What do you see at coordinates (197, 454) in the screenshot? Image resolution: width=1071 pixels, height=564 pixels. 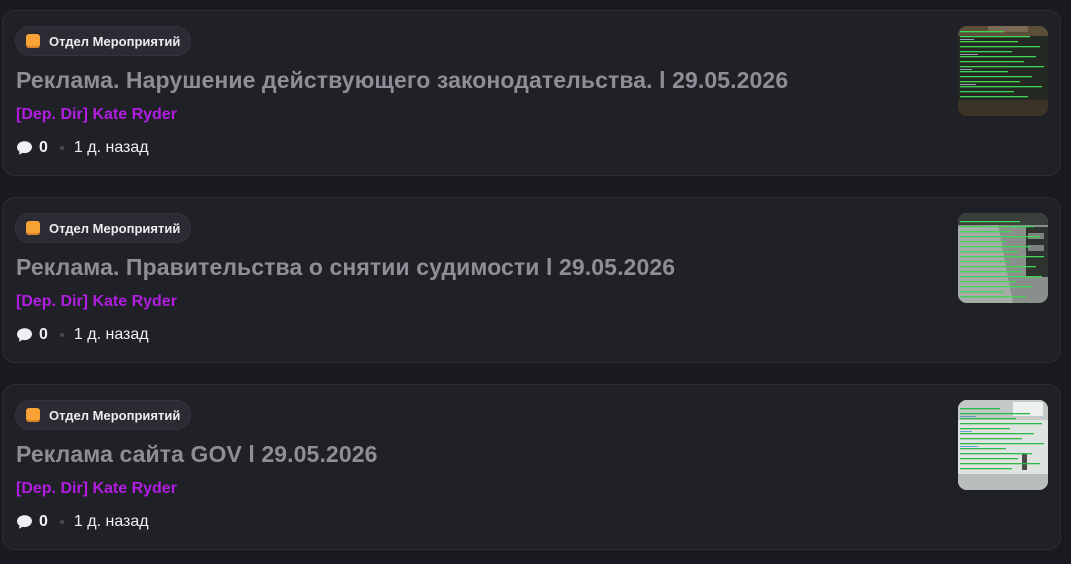 I see `post-title: Реклама сайта GOV l 29.05.2026` at bounding box center [197, 454].